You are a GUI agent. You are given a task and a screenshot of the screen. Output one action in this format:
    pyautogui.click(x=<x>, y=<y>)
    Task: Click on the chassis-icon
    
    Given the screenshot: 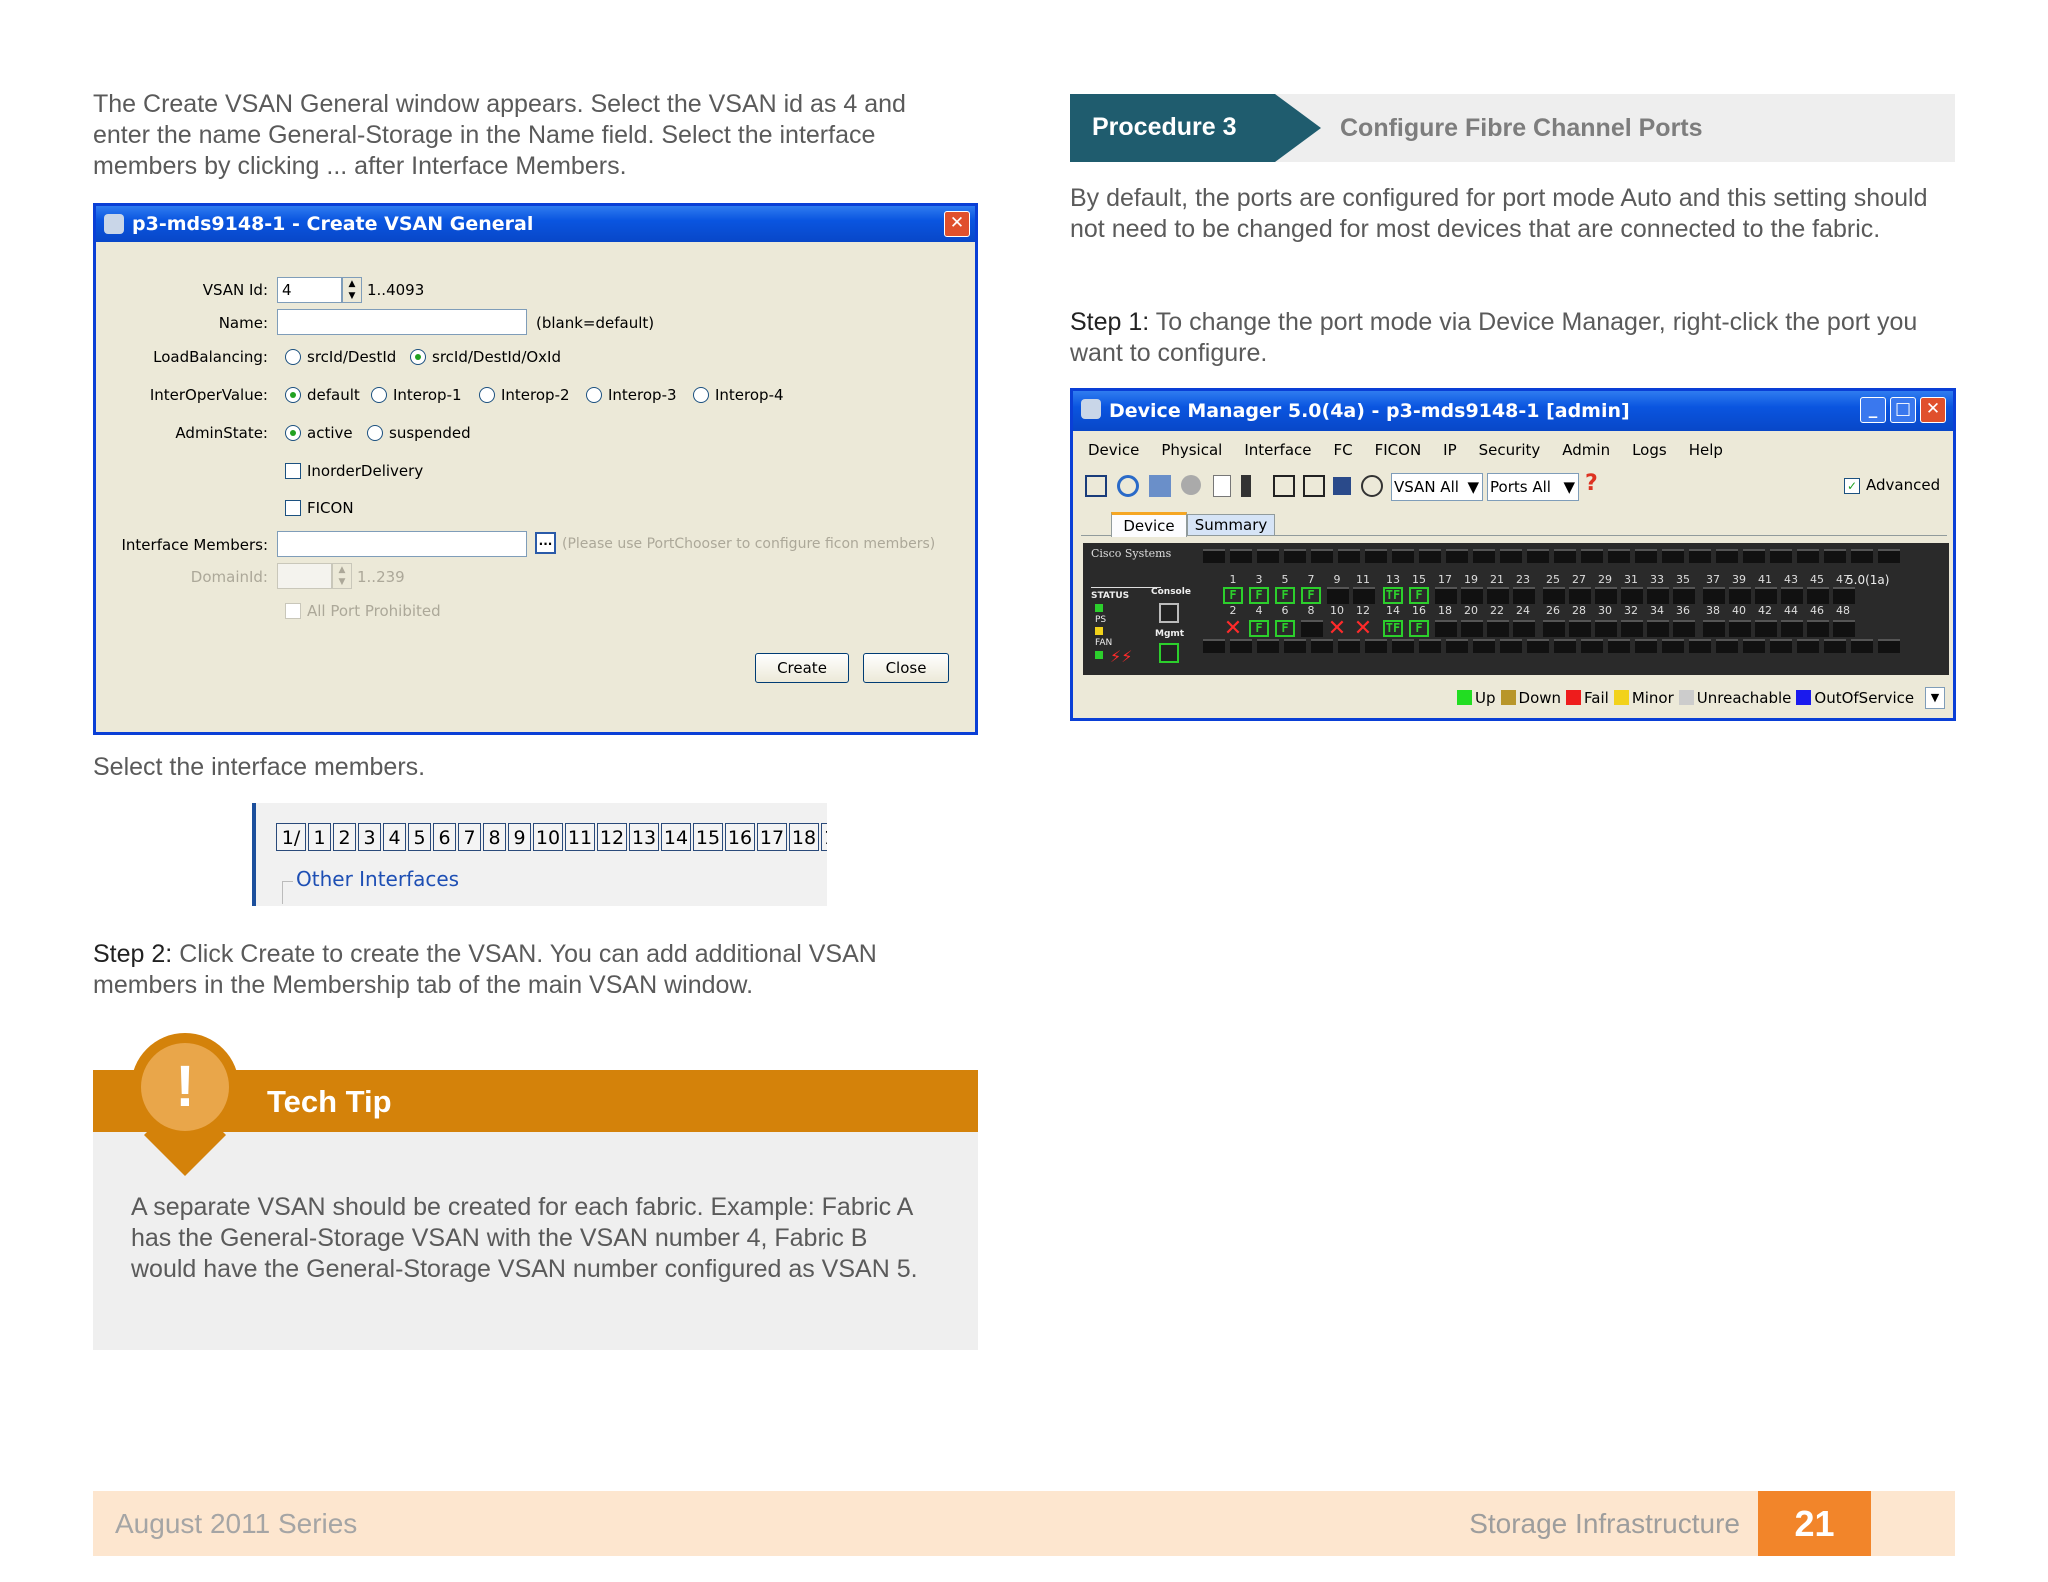 What is the action you would take?
    pyautogui.click(x=1096, y=486)
    